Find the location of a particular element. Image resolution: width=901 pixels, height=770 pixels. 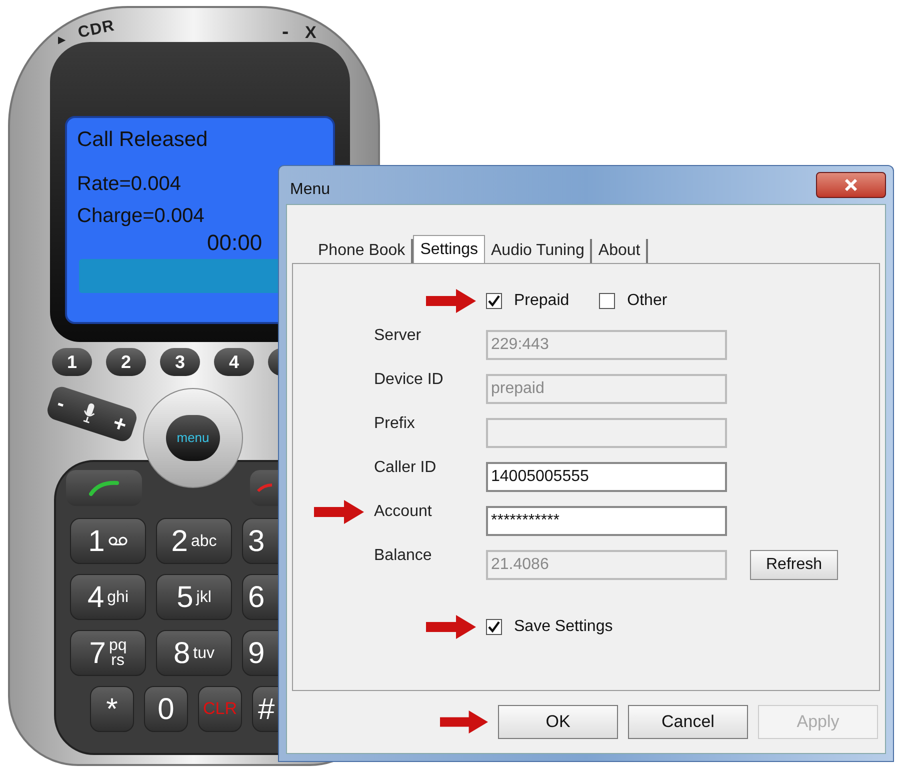

checkbox: Other is located at coordinates (633, 301).